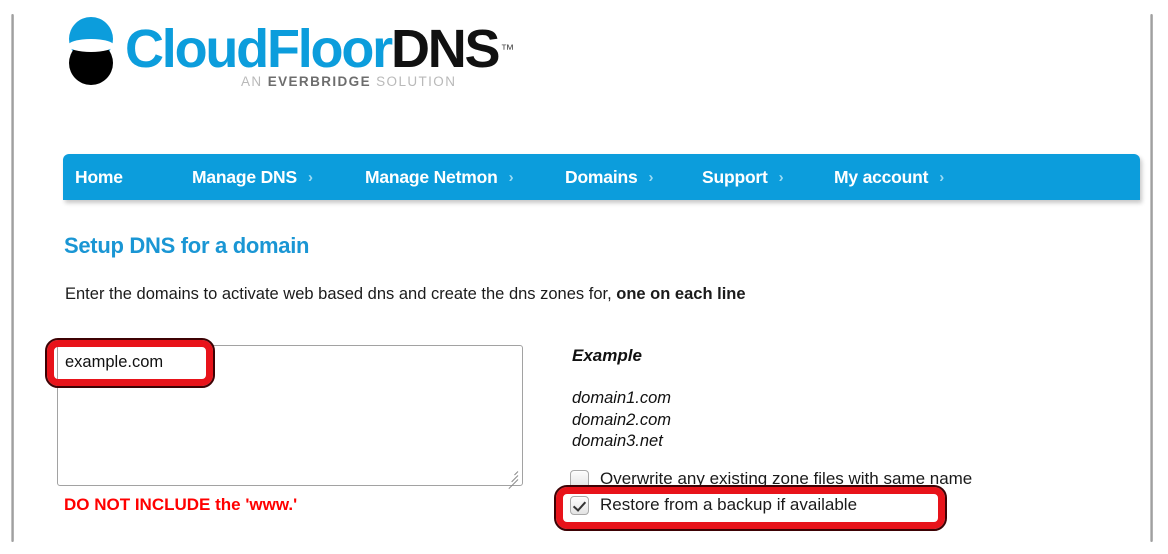  Describe the element at coordinates (91, 54) in the screenshot. I see `cloudfloordns-logo-icon` at that location.